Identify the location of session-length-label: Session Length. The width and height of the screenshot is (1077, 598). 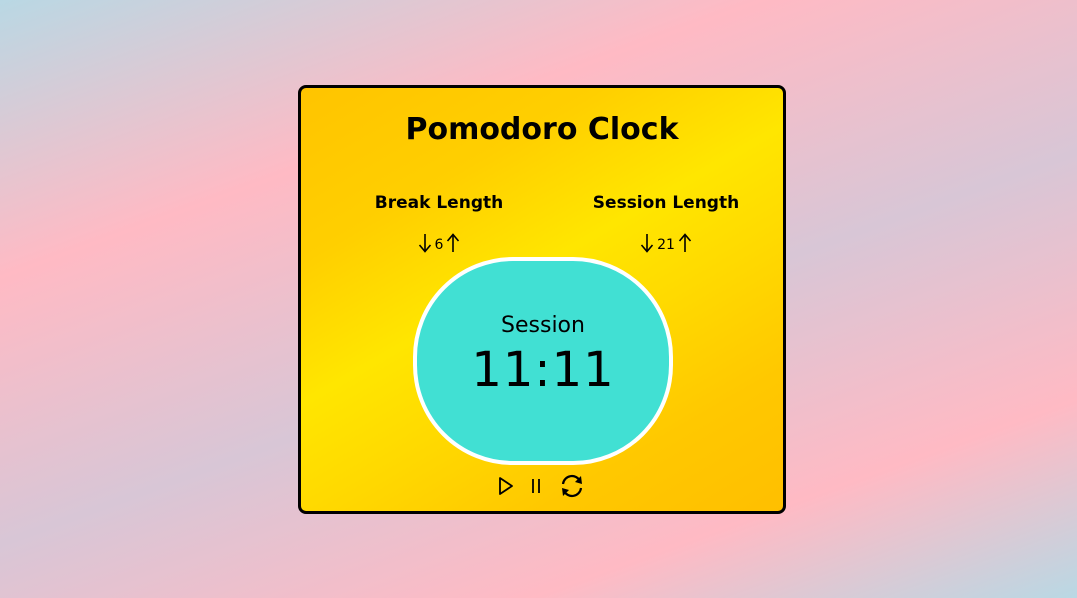
(666, 203).